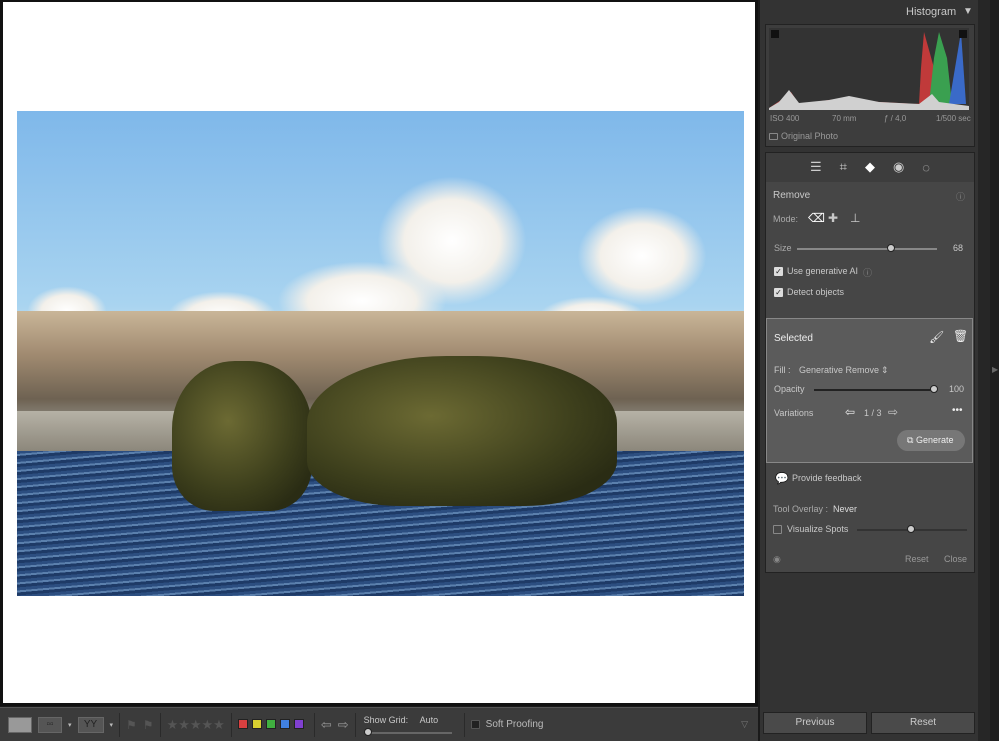 The image size is (999, 741). What do you see at coordinates (514, 724) in the screenshot?
I see `soft-proofing-label: Soft Proofing` at bounding box center [514, 724].